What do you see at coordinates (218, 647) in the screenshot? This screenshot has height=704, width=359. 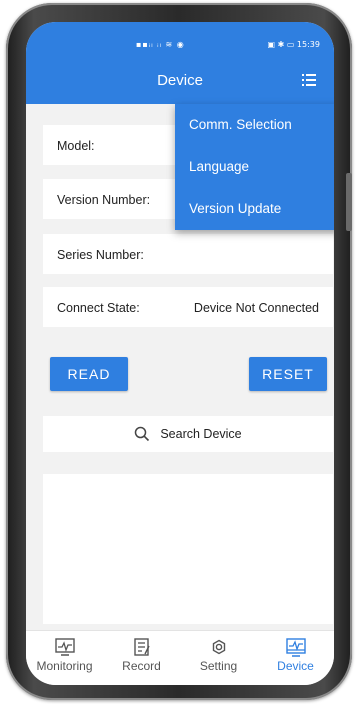 I see `gear-icon` at bounding box center [218, 647].